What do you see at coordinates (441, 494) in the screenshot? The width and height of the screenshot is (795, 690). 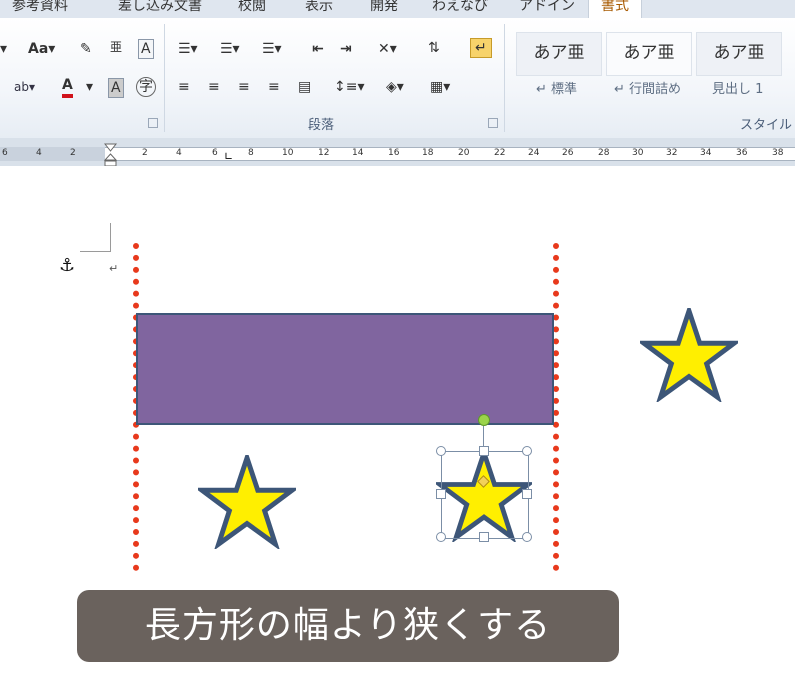 I see `resize-handle-w` at bounding box center [441, 494].